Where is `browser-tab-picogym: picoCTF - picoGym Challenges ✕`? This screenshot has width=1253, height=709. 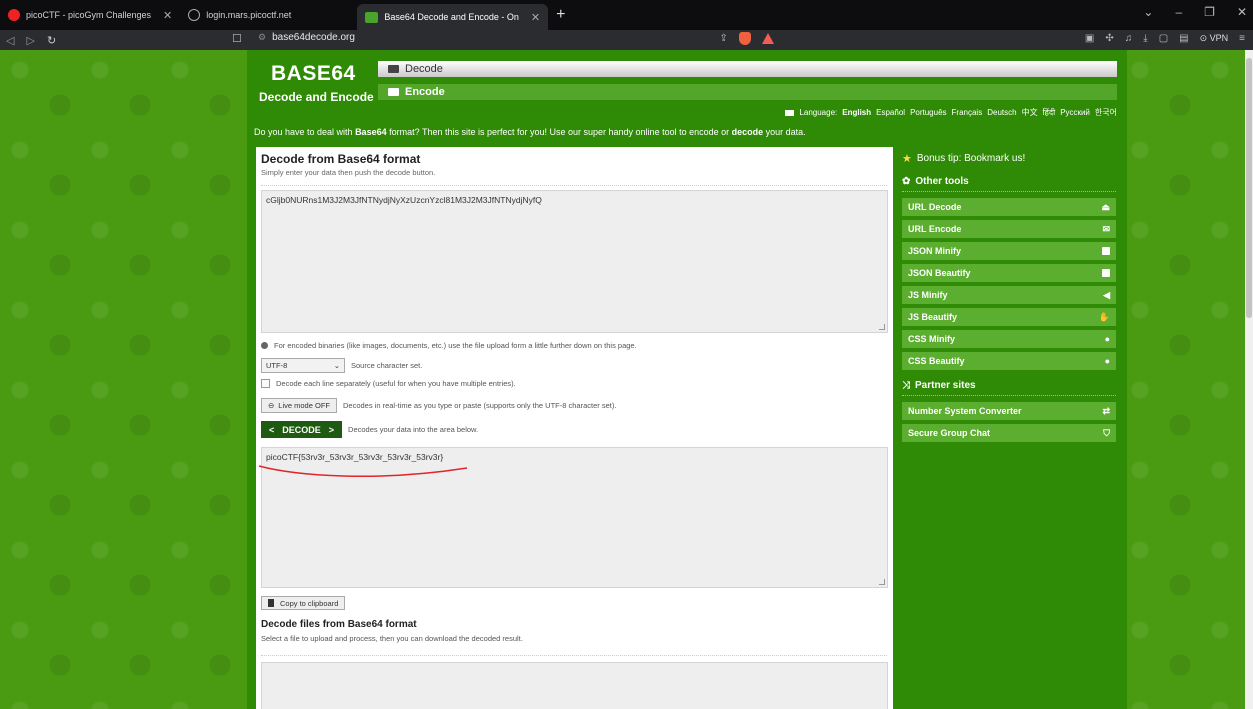 browser-tab-picogym: picoCTF - picoGym Challenges ✕ is located at coordinates (90, 15).